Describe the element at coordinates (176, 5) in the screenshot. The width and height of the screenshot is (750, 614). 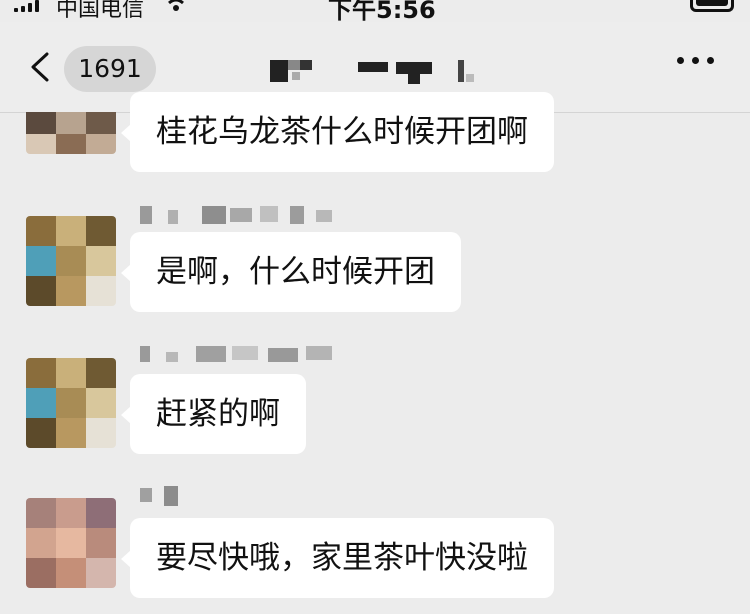
I see `wifi-icon` at that location.